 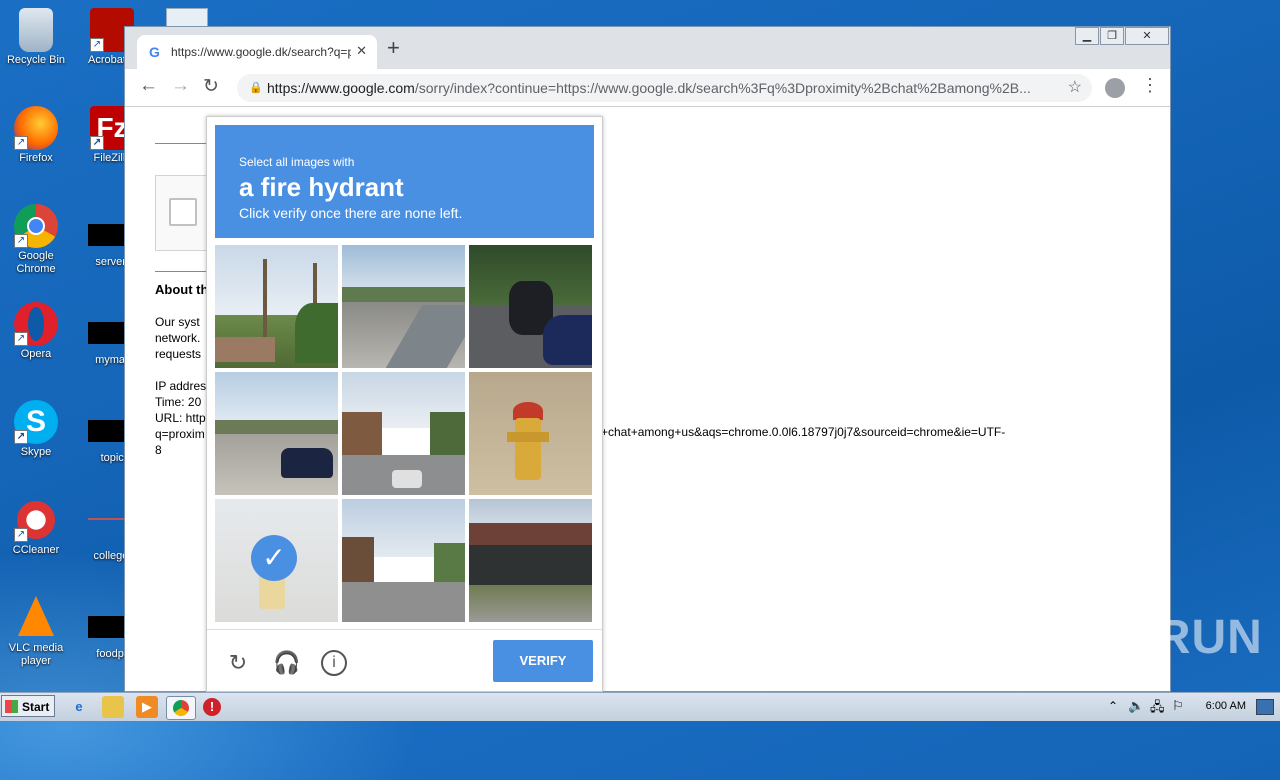 I want to click on show-desktop-icon, so click(x=1265, y=707).